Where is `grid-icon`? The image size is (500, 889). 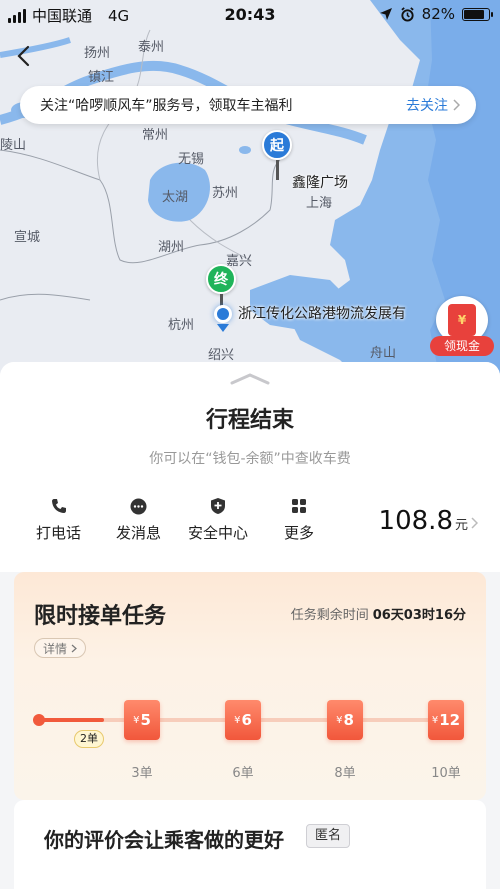 grid-icon is located at coordinates (299, 506).